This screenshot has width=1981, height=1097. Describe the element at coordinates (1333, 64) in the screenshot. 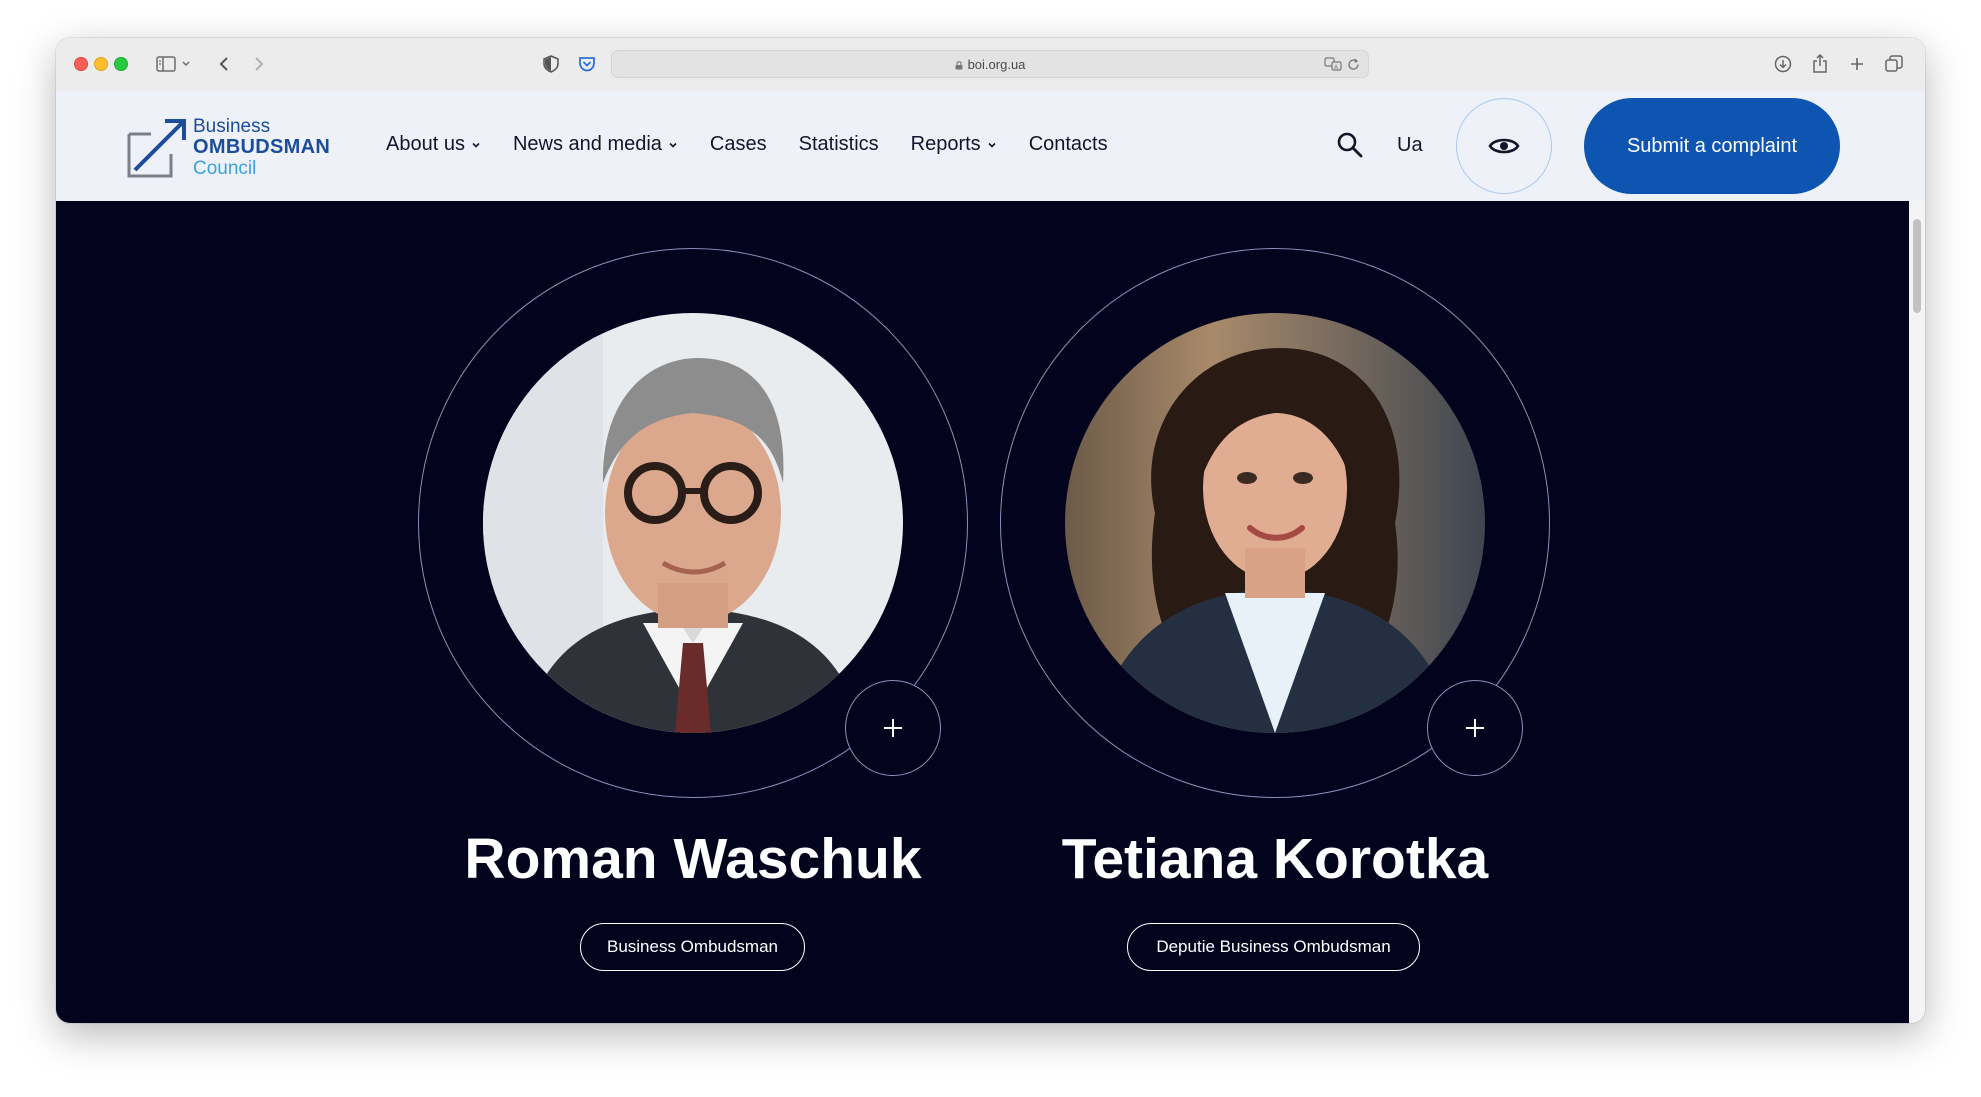

I see `translate-icon: A` at that location.